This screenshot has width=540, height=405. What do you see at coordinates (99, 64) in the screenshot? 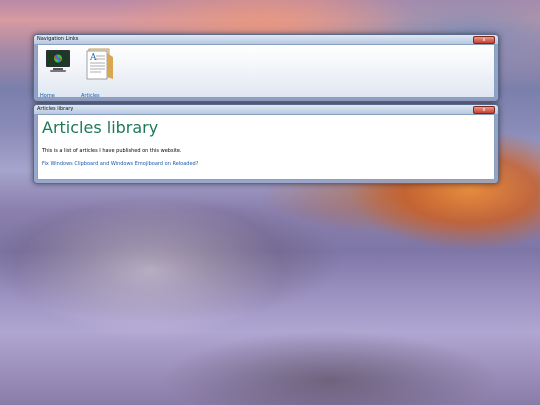
I see `document-icon: A` at bounding box center [99, 64].